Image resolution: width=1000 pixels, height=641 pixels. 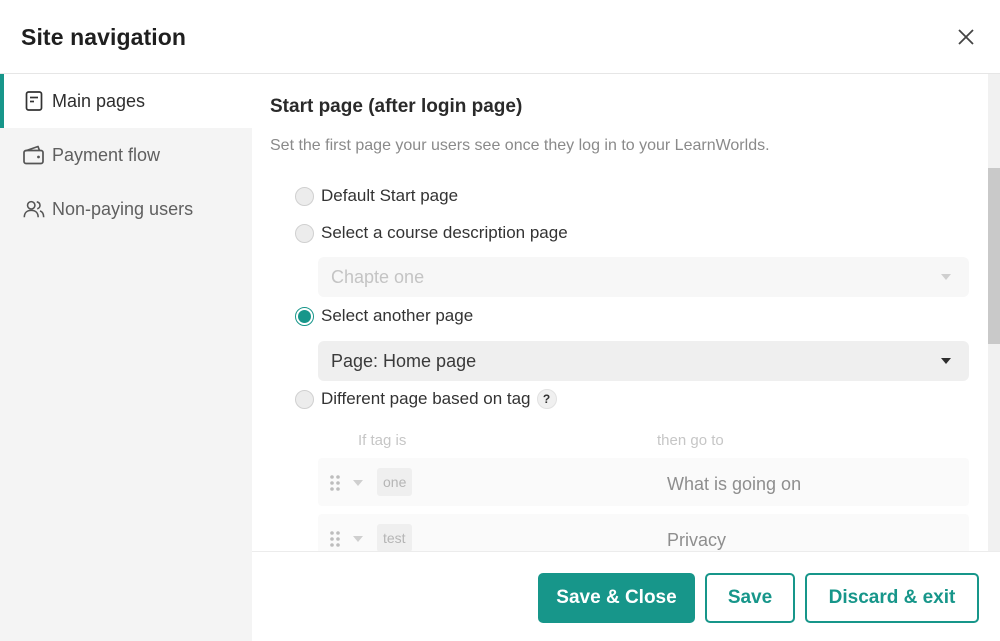 I want to click on radio-button-checked, so click(x=304, y=316).